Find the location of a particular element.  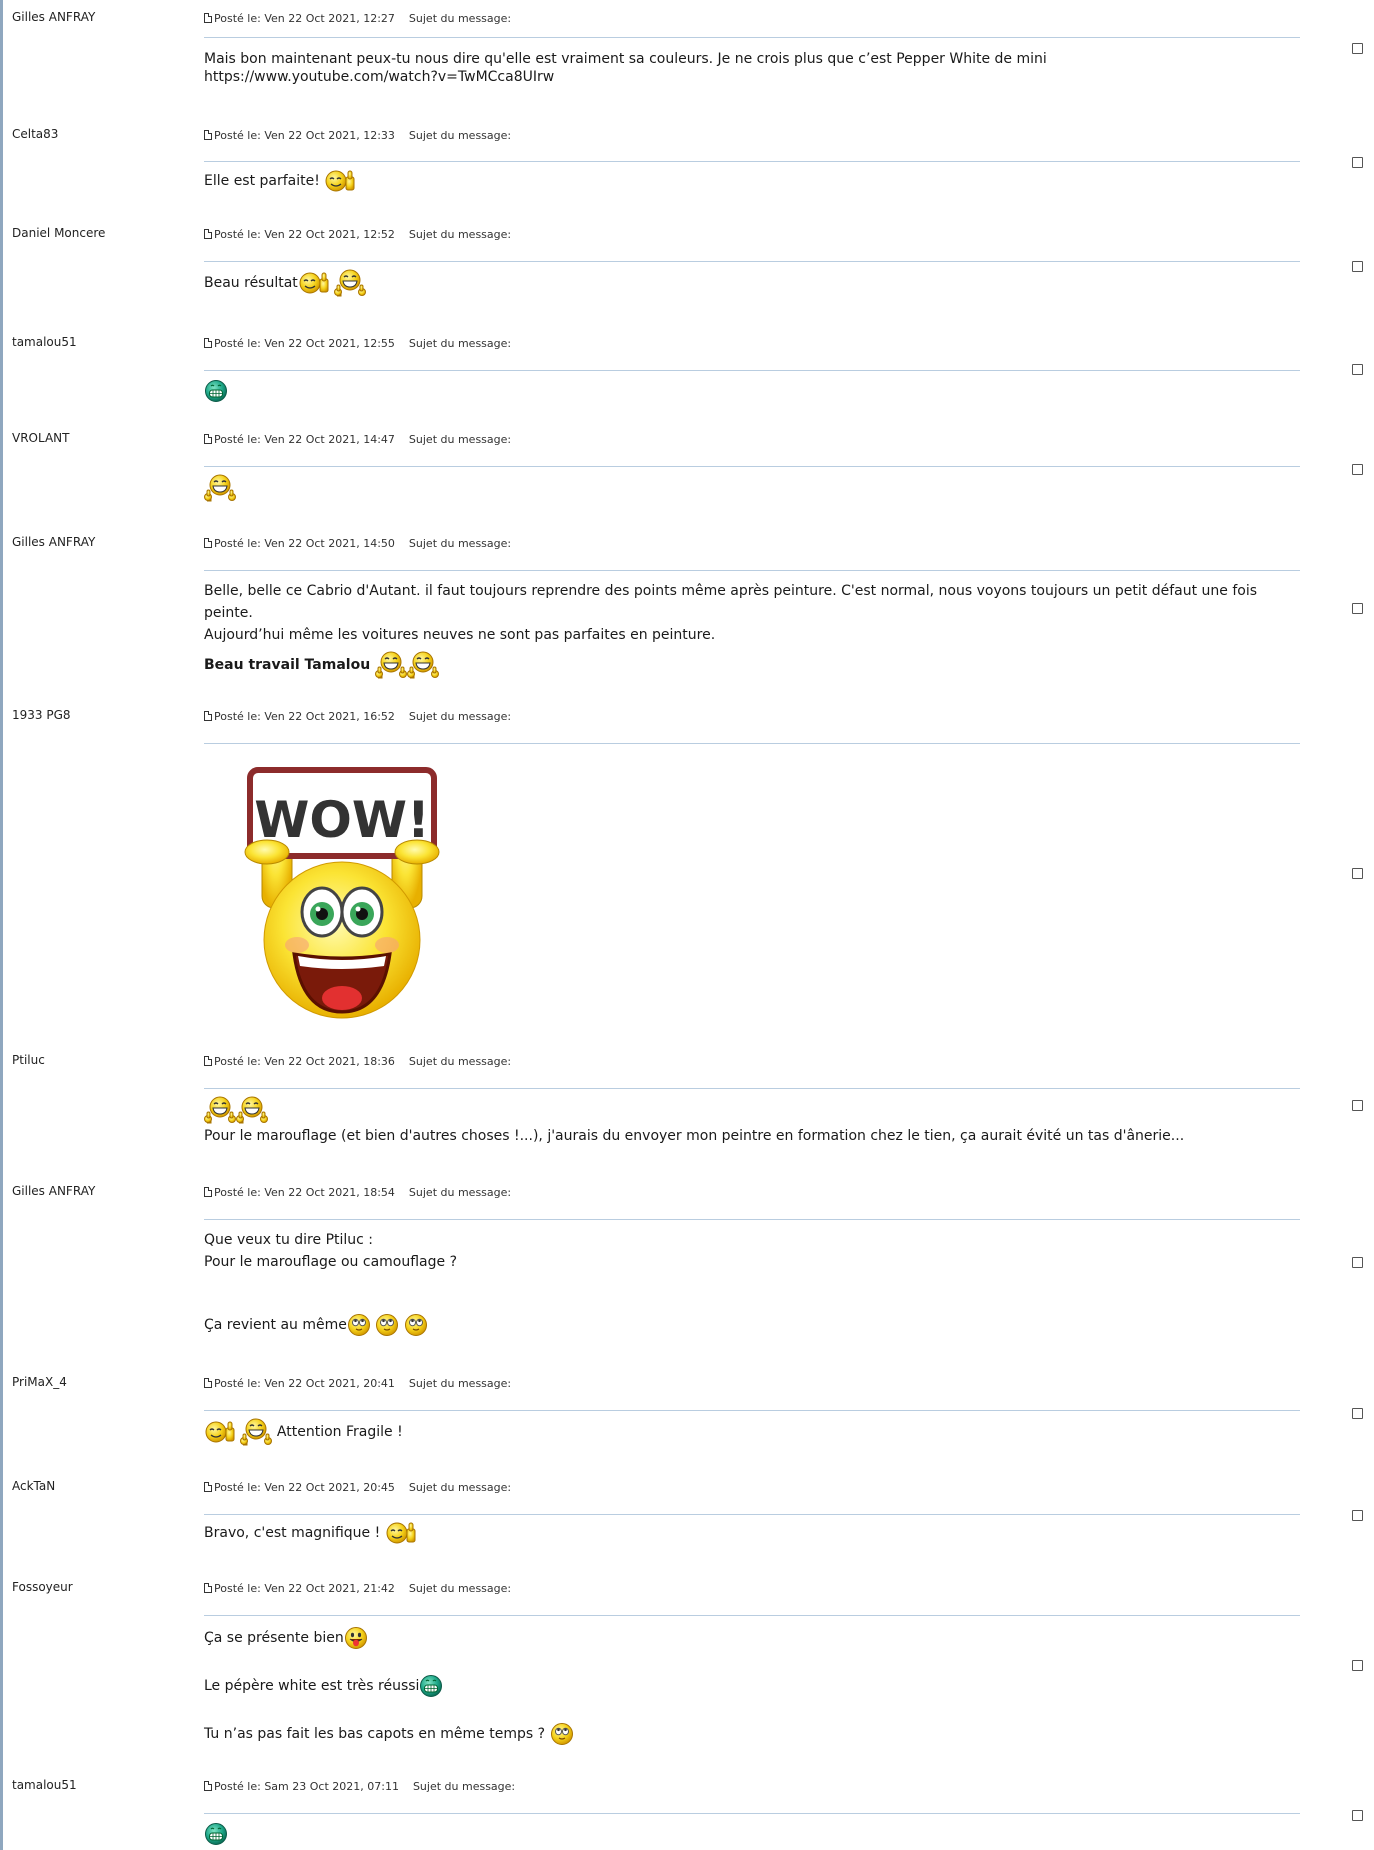

post-date: Ven 22 Oct 2021, 16:52 is located at coordinates (329, 716).